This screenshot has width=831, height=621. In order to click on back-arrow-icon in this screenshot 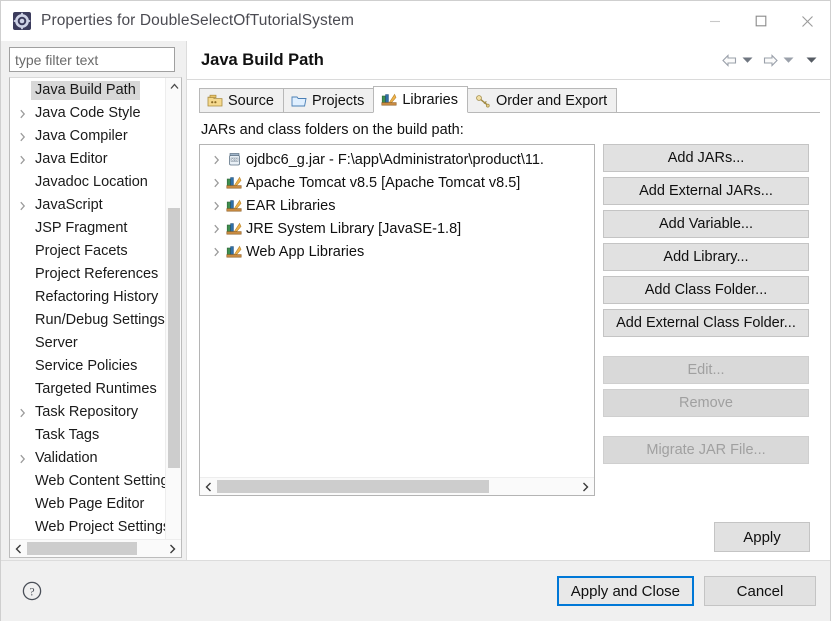, I will do `click(729, 60)`.